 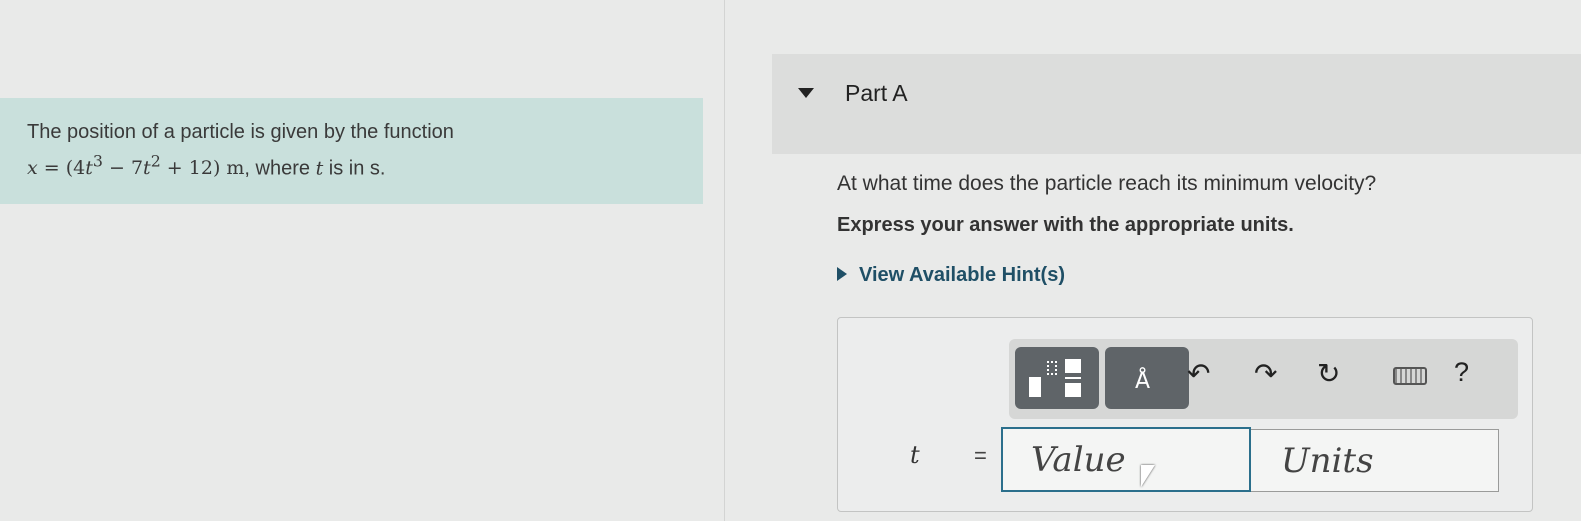 I want to click on caret-down-icon, so click(x=806, y=93).